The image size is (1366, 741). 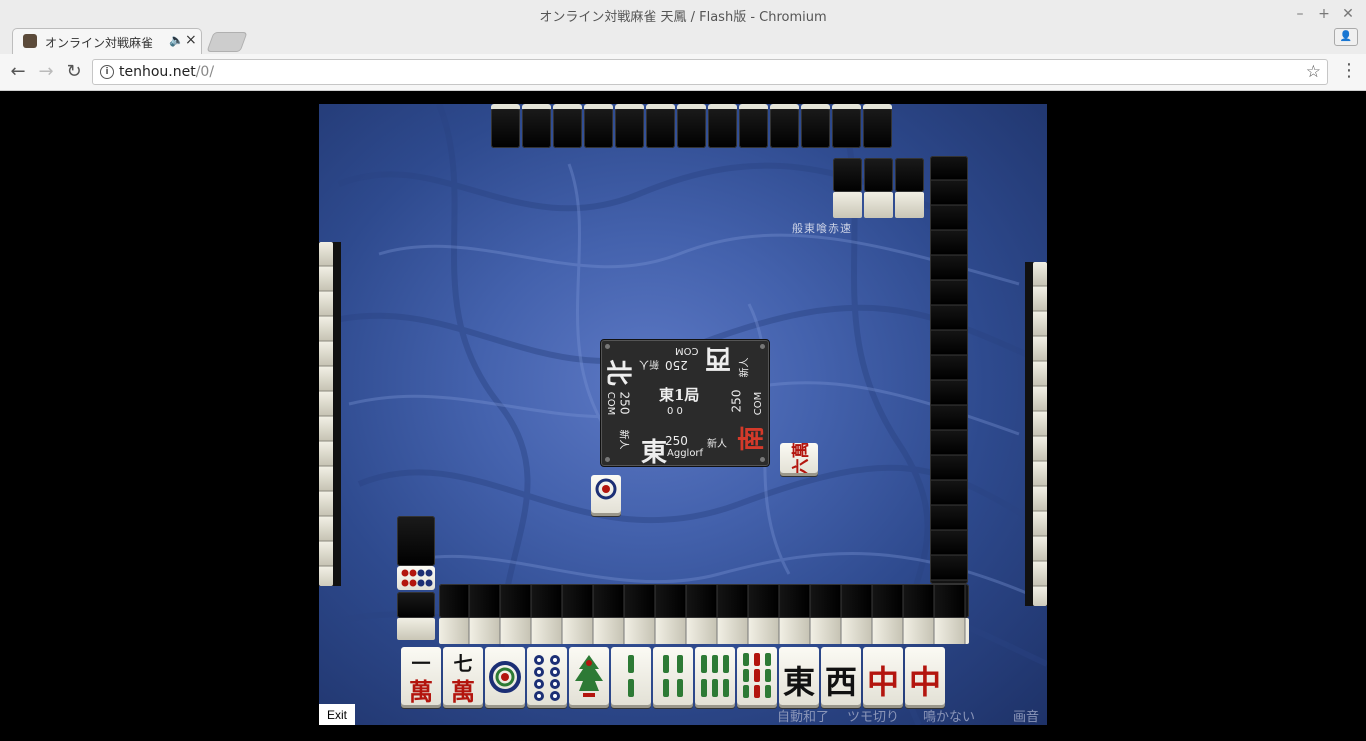 I want to click on hand-tile-6-sou, so click(x=715, y=676).